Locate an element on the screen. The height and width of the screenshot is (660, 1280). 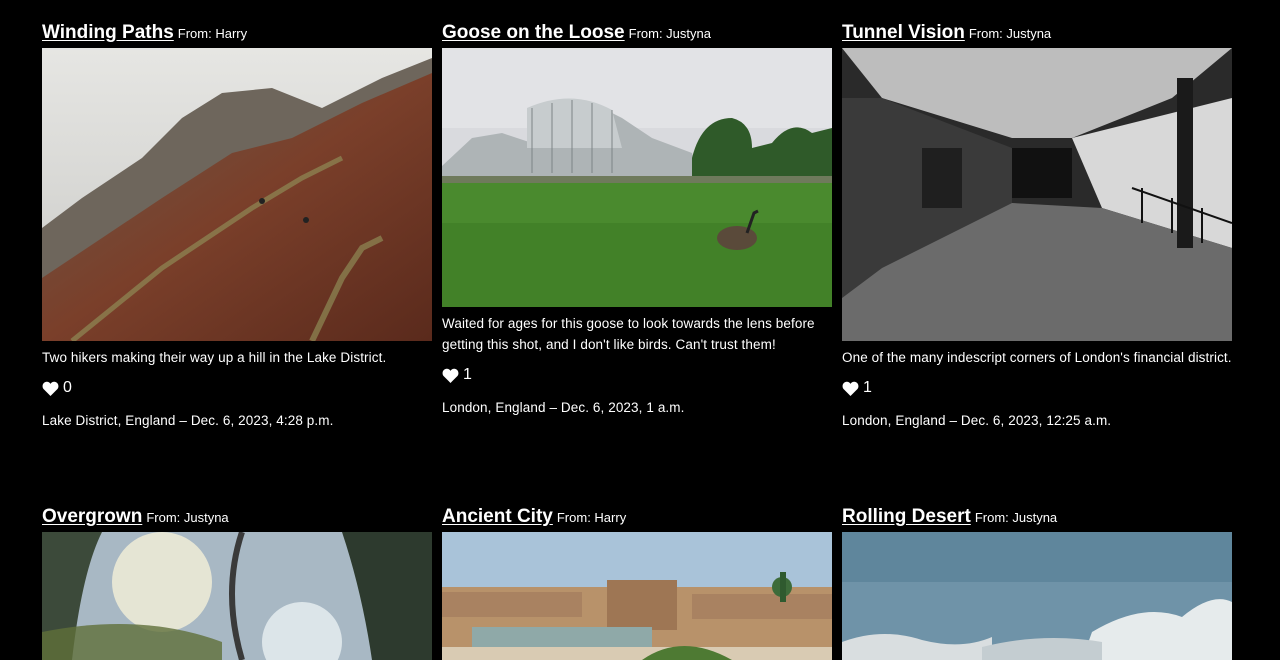
like-count: 0 is located at coordinates (67, 387).